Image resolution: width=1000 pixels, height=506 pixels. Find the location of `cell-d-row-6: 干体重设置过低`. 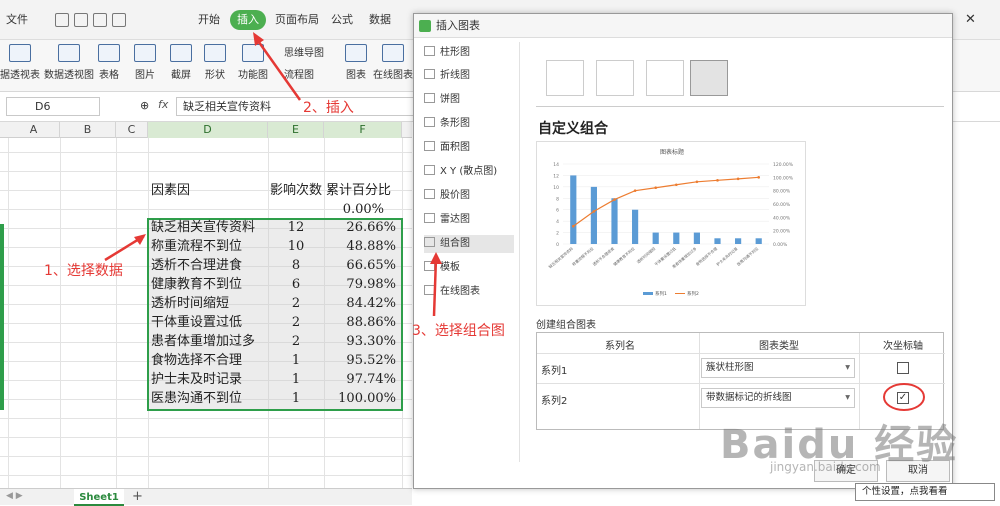

cell-d-row-6: 干体重设置过低 is located at coordinates (196, 322).